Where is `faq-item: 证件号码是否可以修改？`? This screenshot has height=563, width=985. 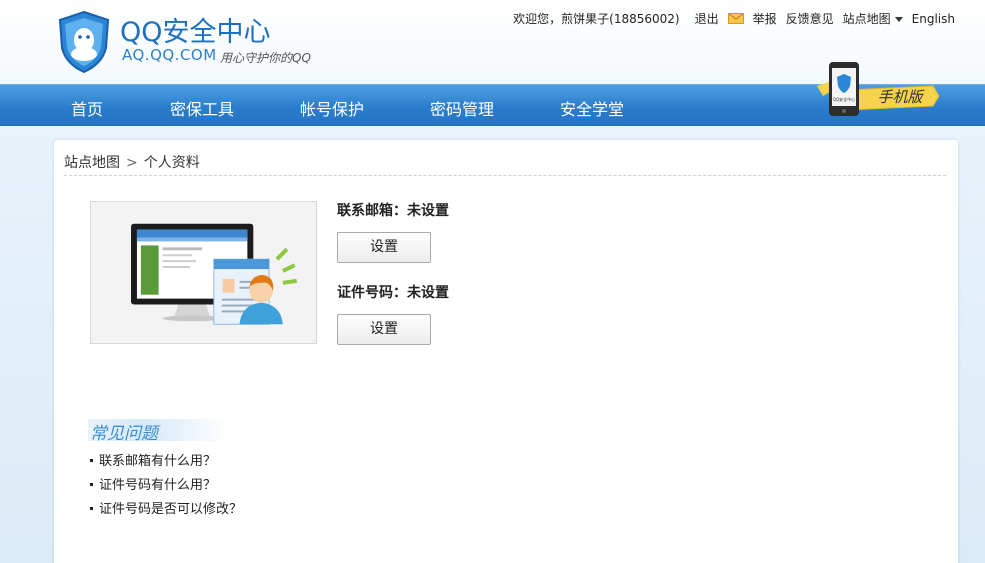 faq-item: 证件号码是否可以修改？ is located at coordinates (166, 510).